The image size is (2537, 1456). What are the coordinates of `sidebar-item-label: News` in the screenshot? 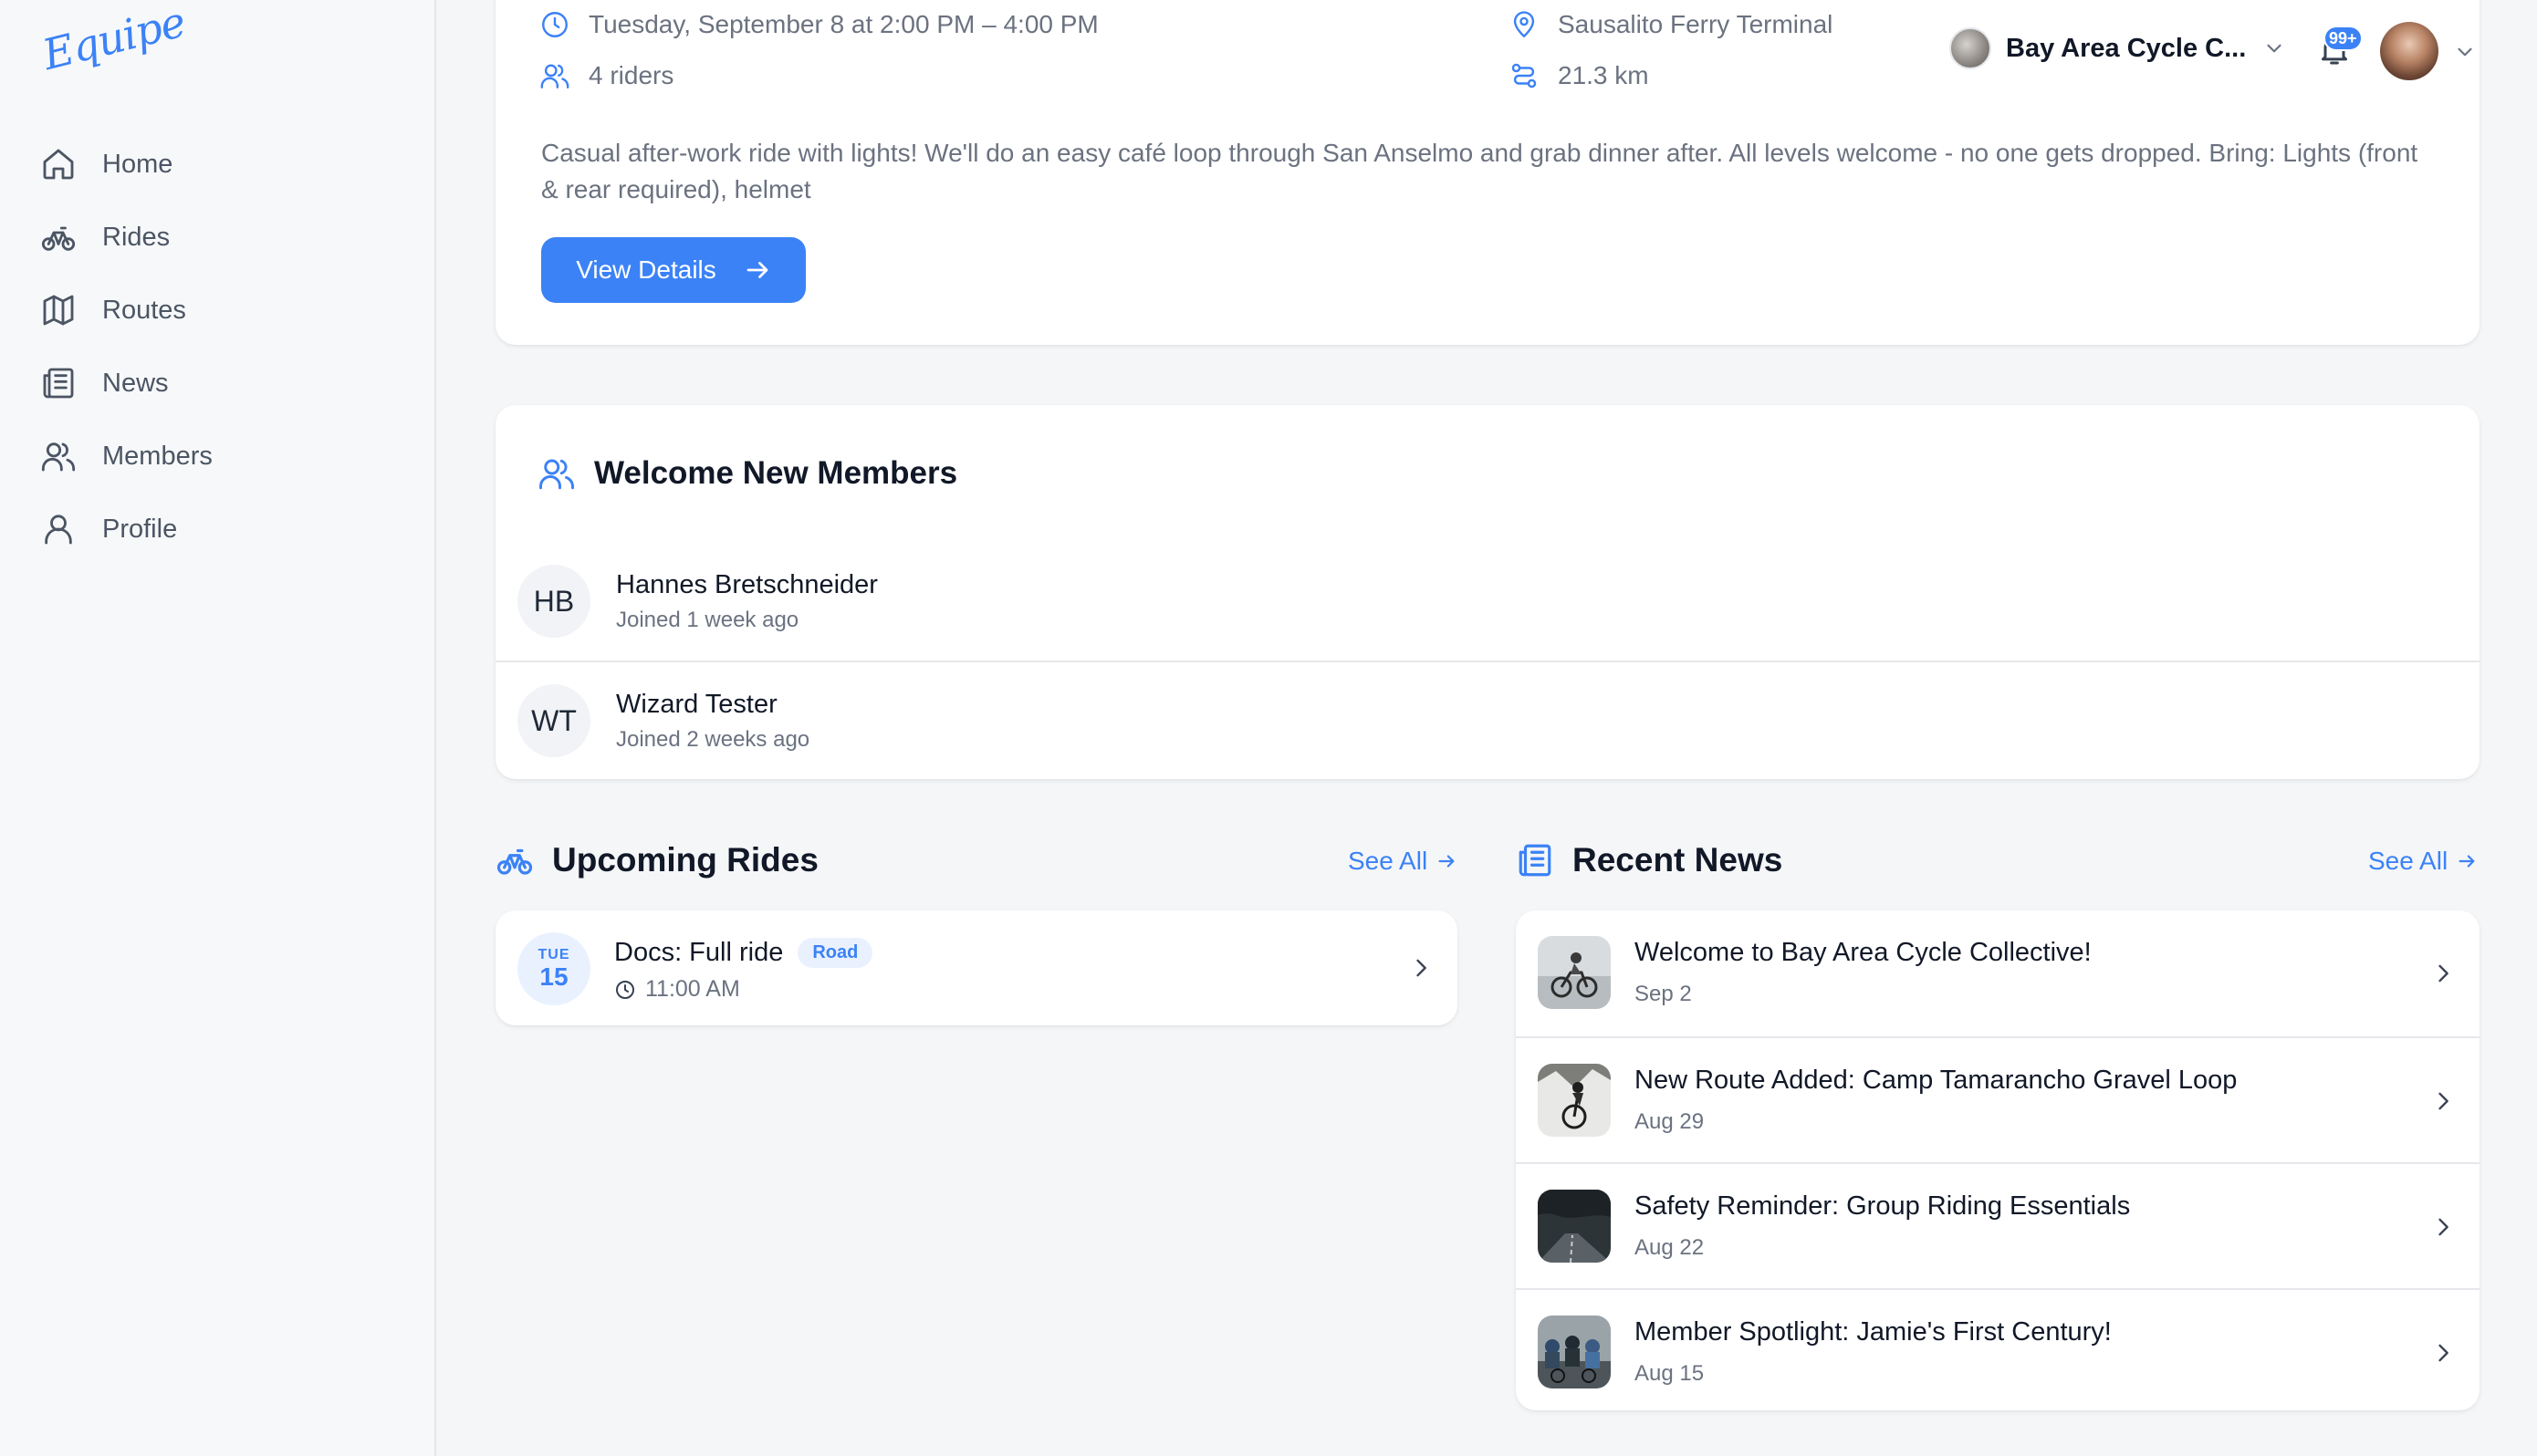 It's located at (135, 383).